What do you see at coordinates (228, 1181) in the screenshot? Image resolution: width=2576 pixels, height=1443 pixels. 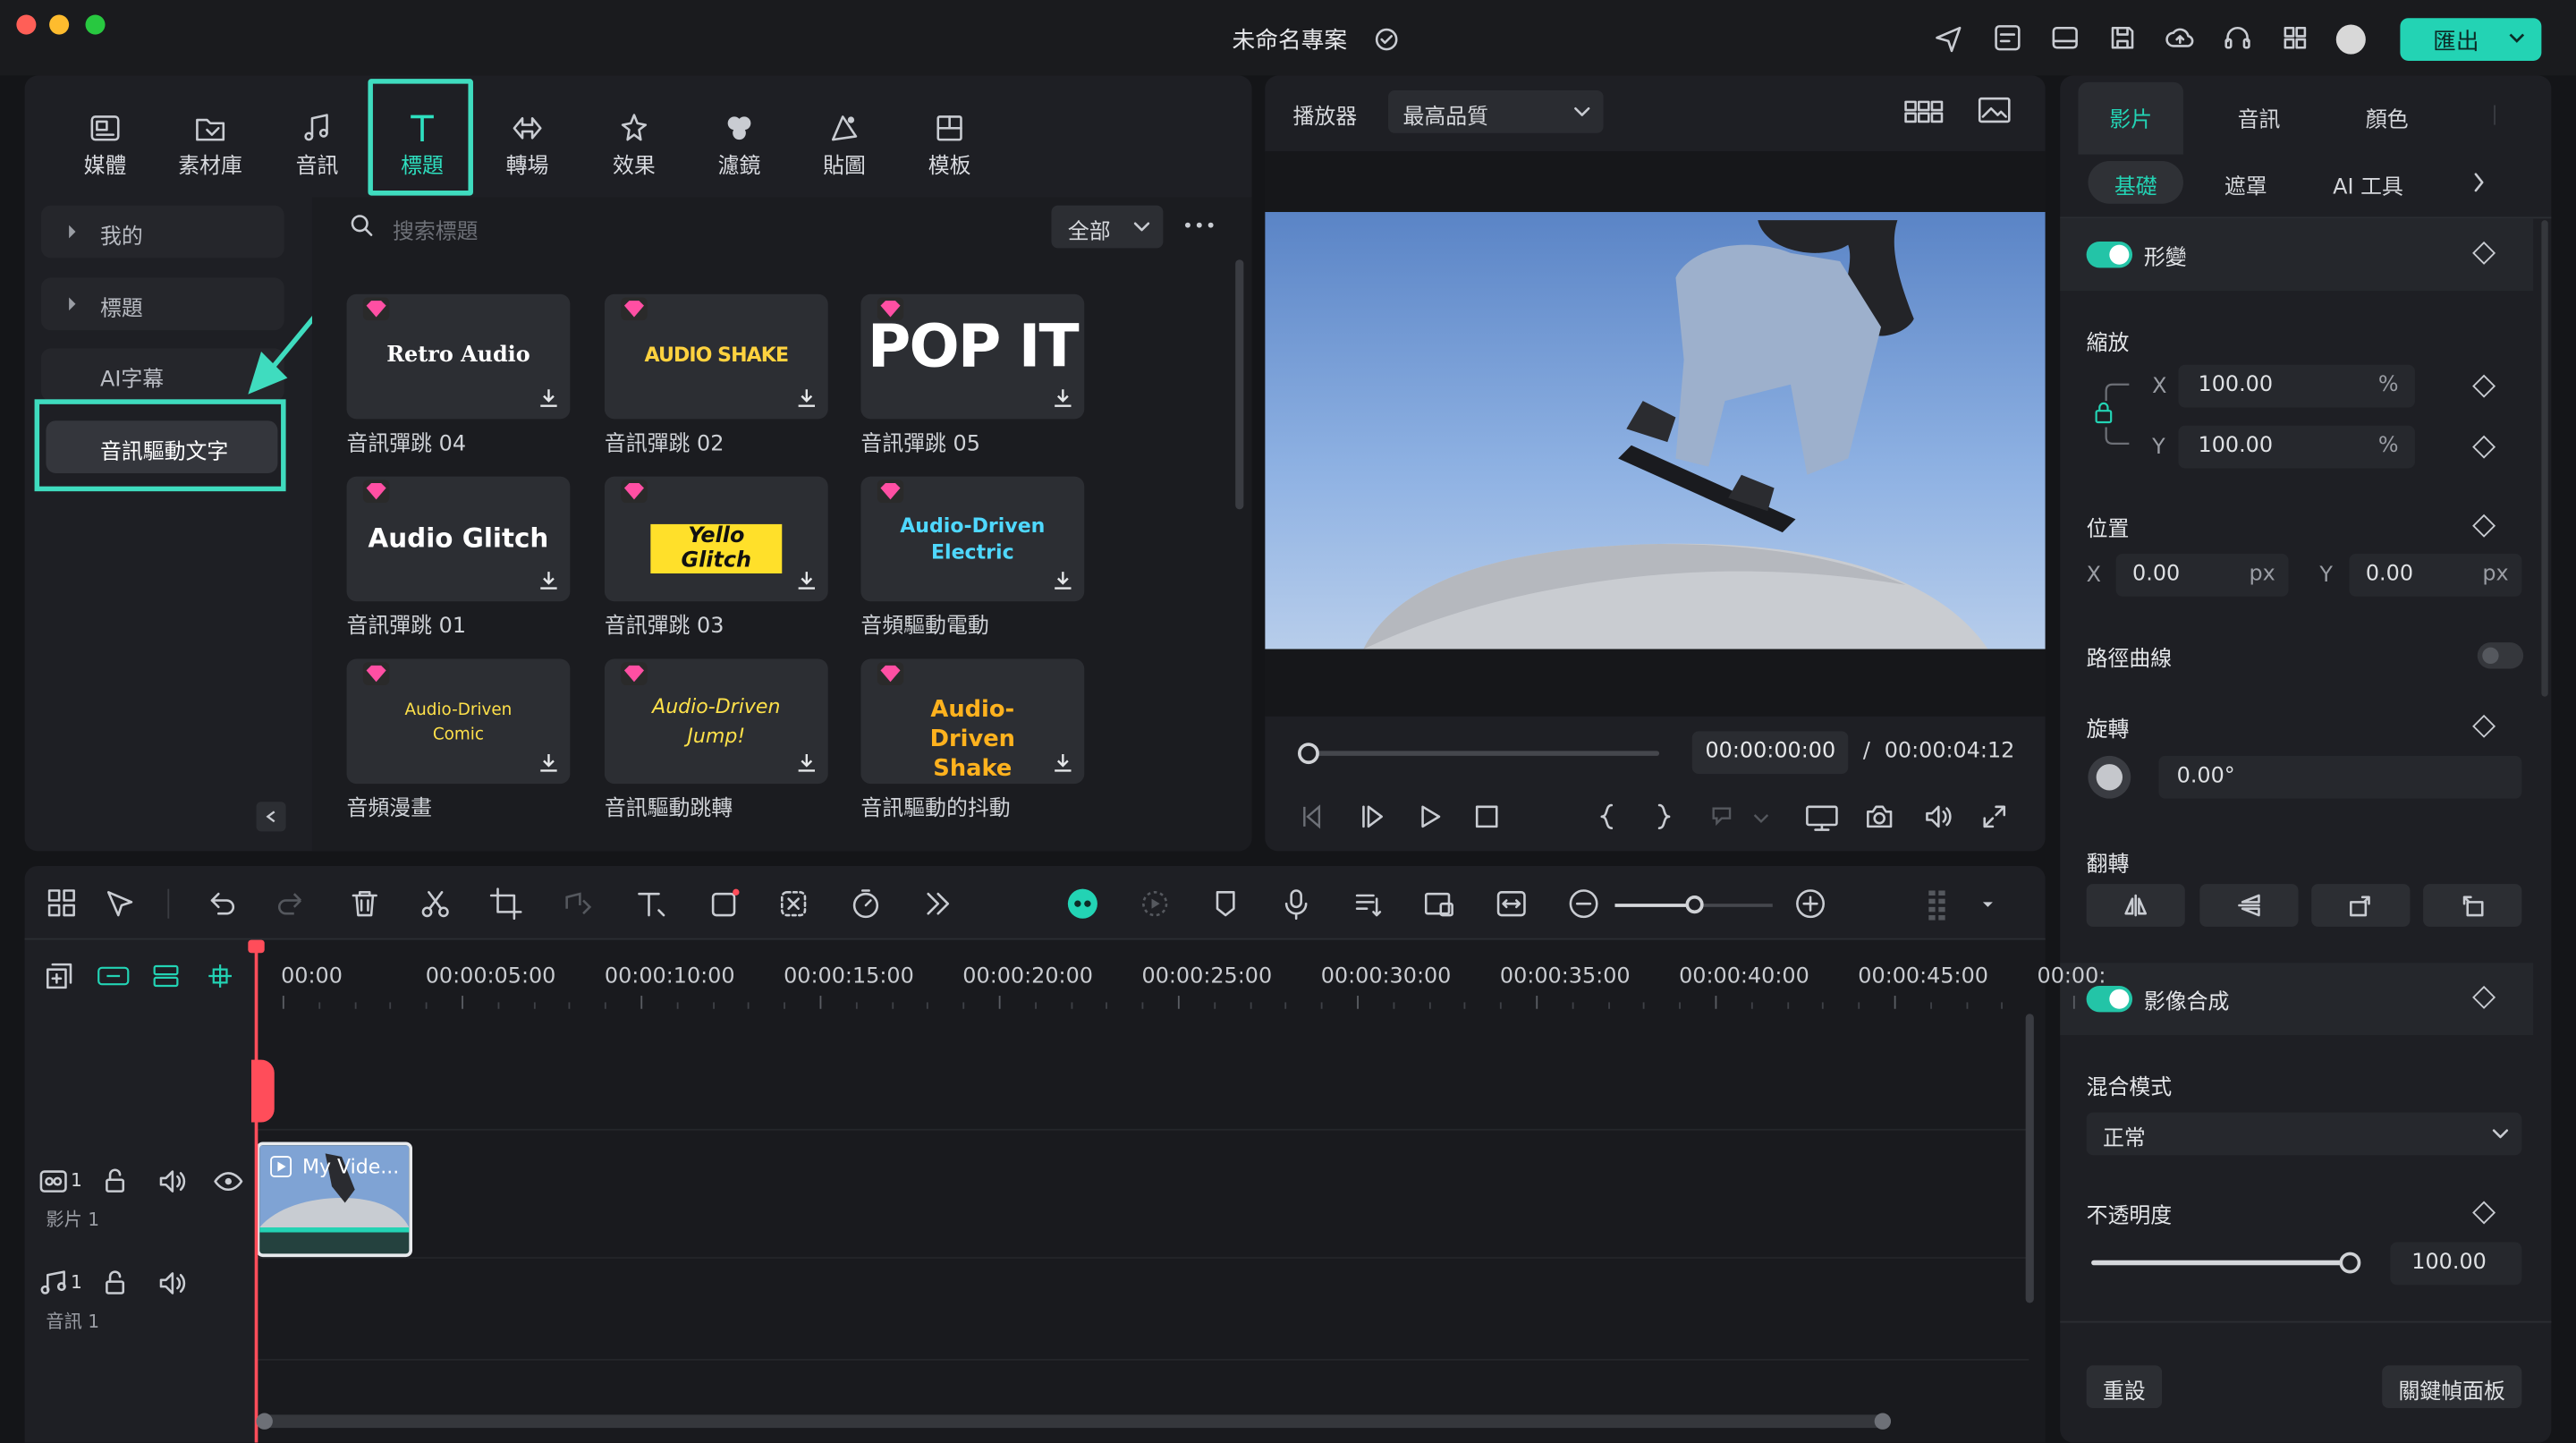 I see `eye-icon` at bounding box center [228, 1181].